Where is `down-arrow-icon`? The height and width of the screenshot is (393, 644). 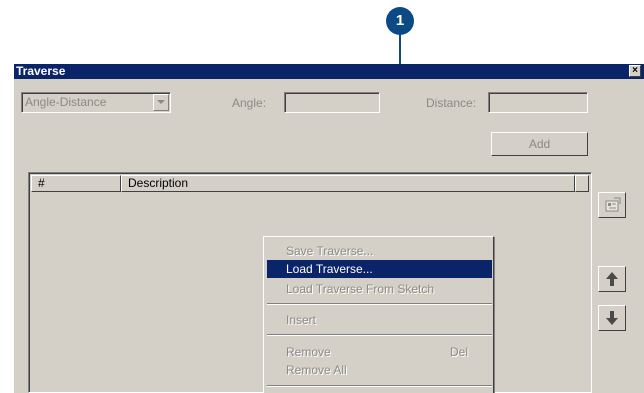 down-arrow-icon is located at coordinates (612, 318).